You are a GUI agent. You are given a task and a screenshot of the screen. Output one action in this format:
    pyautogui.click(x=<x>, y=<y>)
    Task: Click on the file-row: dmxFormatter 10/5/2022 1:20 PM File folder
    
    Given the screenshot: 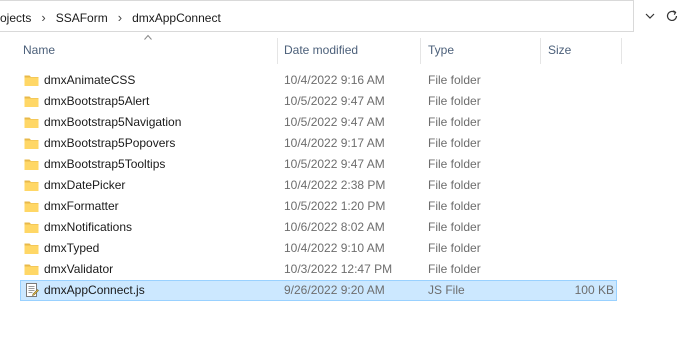 What is the action you would take?
    pyautogui.click(x=318, y=206)
    